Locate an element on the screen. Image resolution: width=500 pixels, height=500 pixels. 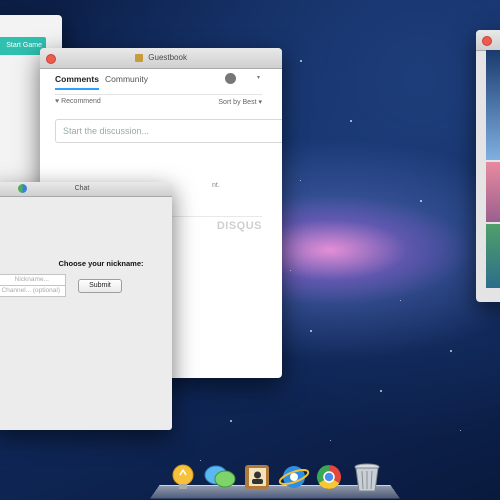
comment-text: nt. is located at coordinates (216, 185).